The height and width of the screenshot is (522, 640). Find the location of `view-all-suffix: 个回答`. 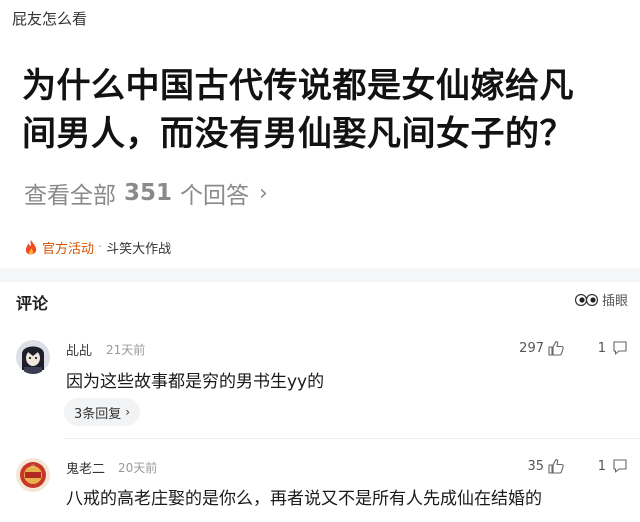

view-all-suffix: 个回答 is located at coordinates (215, 196).